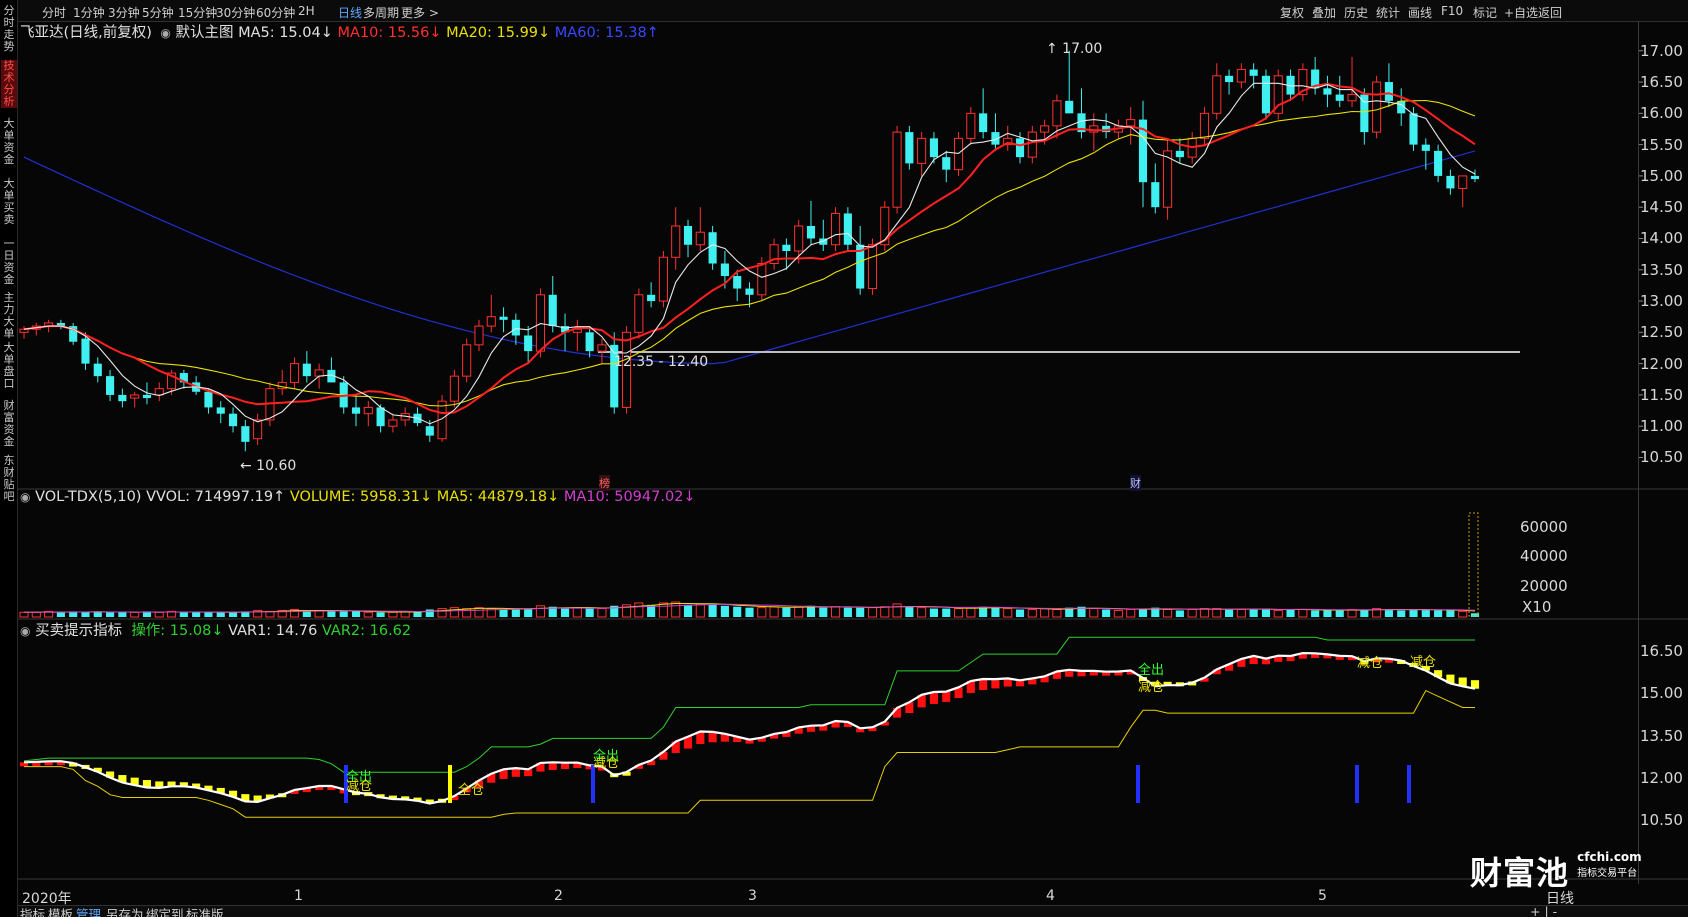  What do you see at coordinates (285, 33) in the screenshot?
I see `ma5-value: MA5: 15.04↓` at bounding box center [285, 33].